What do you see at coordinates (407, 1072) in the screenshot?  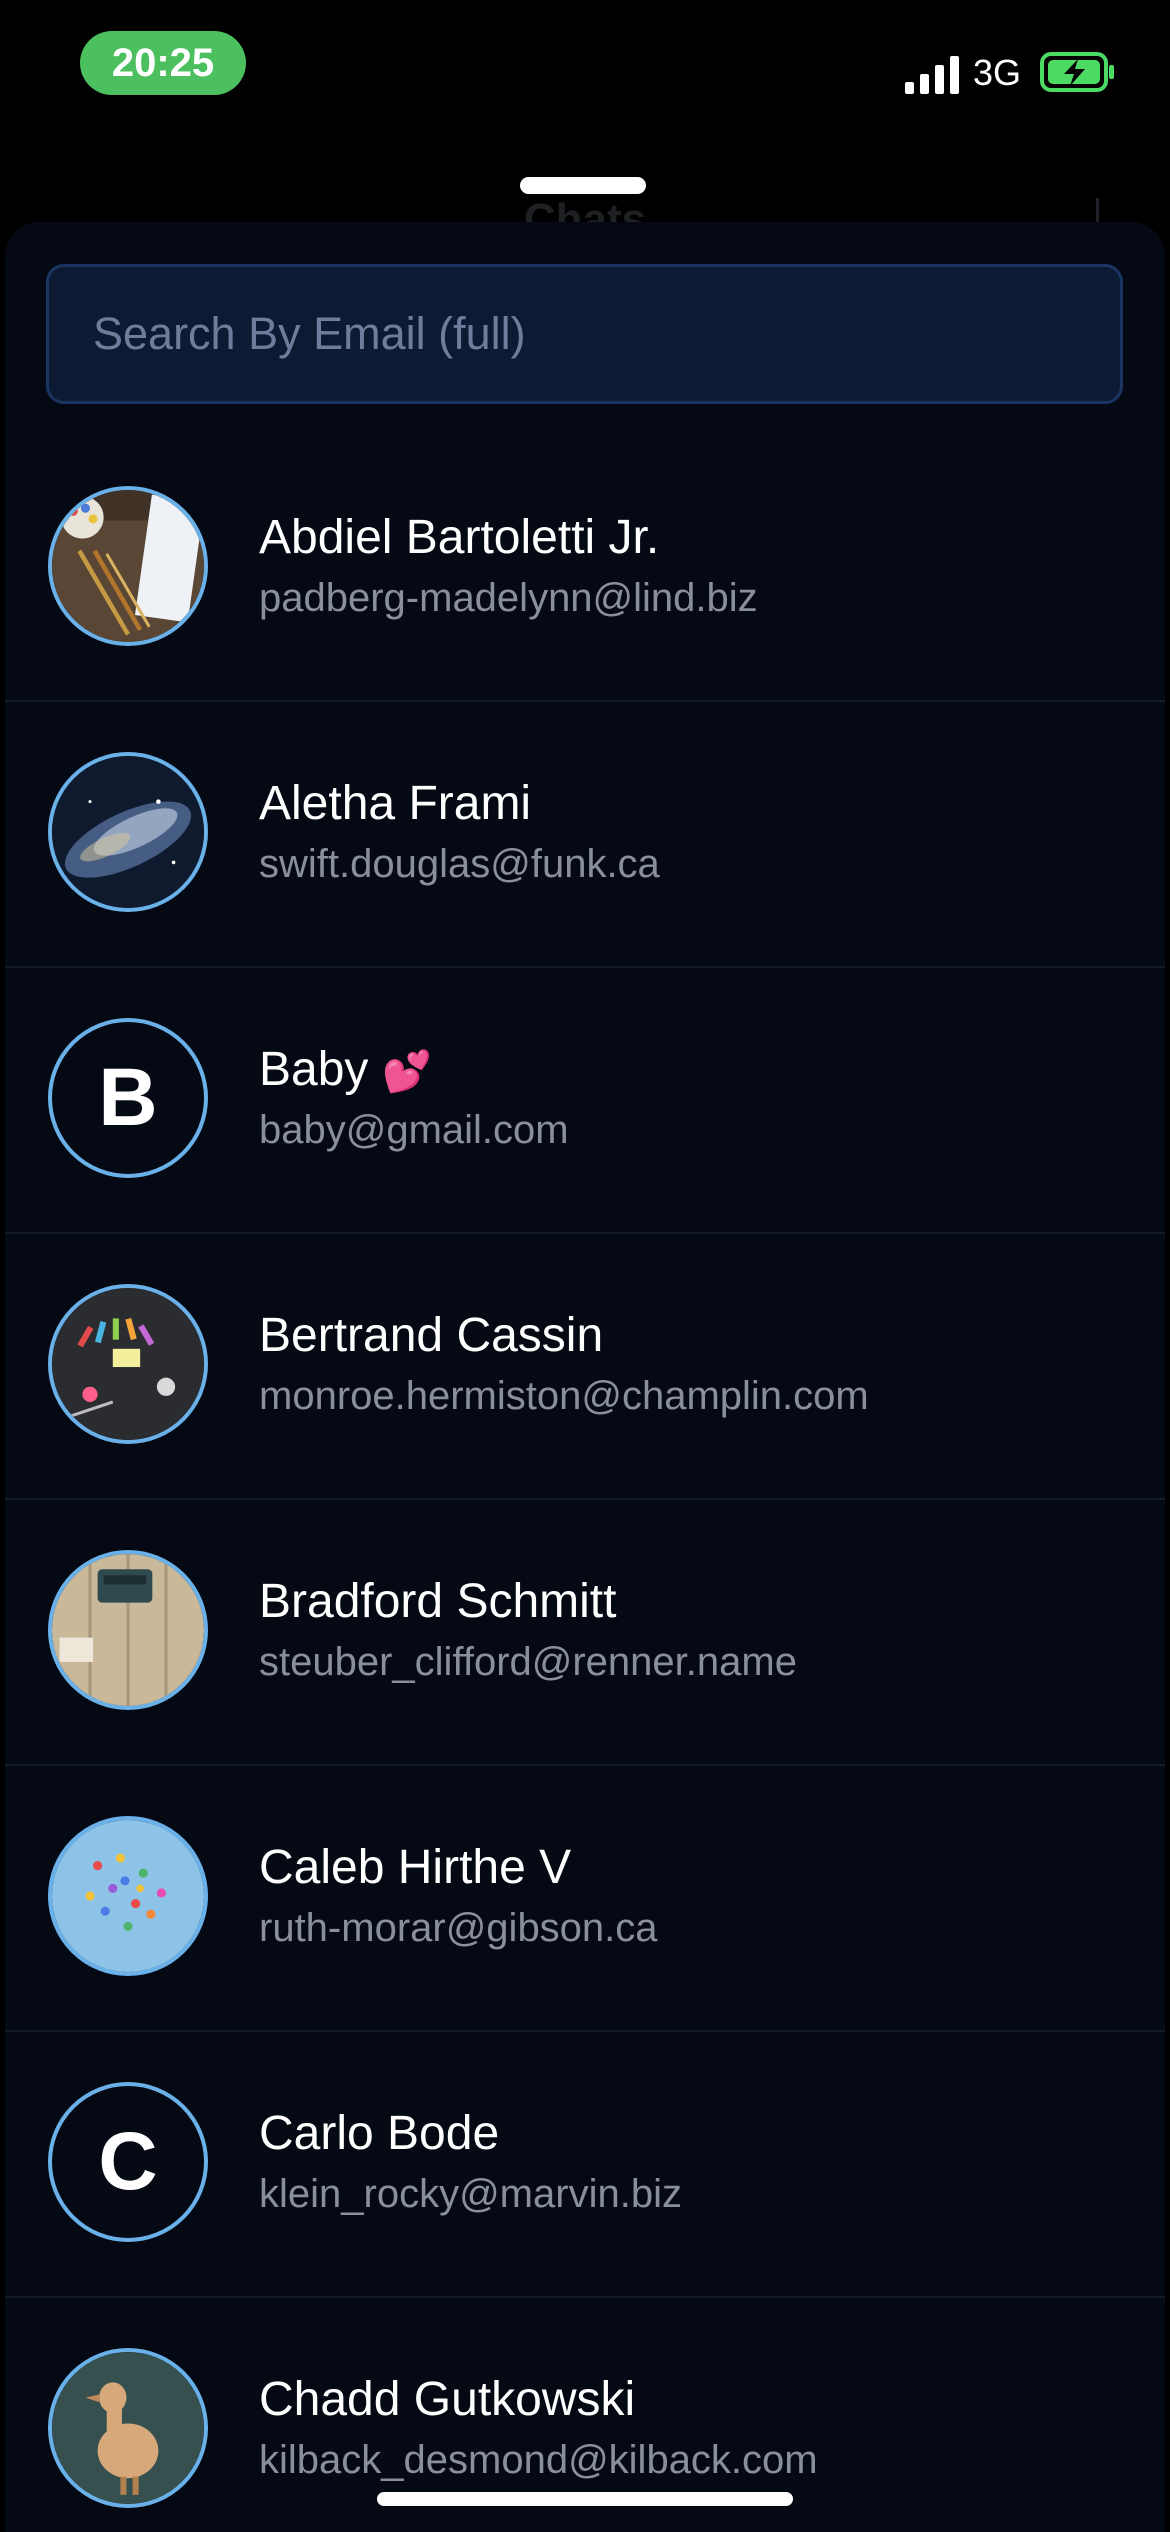 I see `two-hearts-emoji: 💕` at bounding box center [407, 1072].